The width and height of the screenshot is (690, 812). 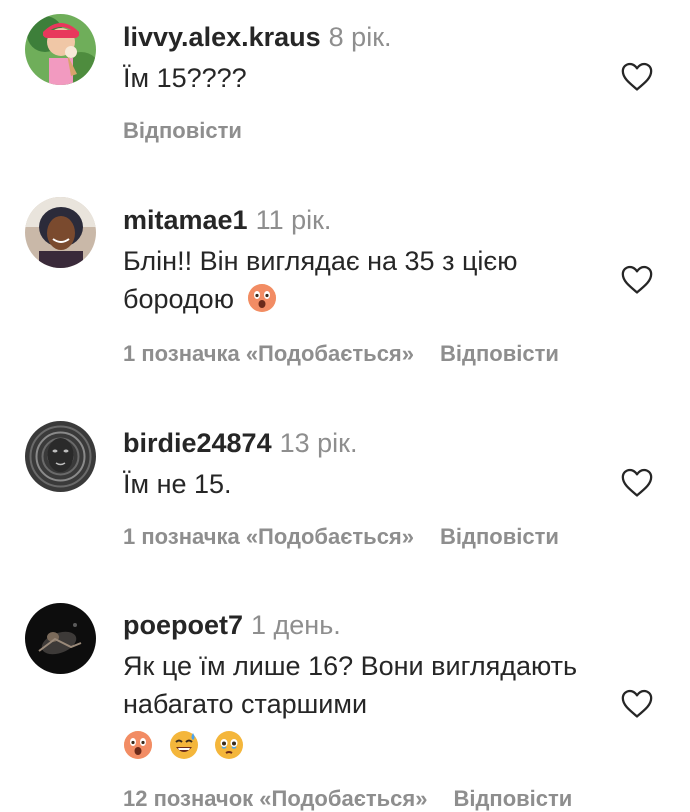 I want to click on comment-text: Їм 15????, so click(x=358, y=78).